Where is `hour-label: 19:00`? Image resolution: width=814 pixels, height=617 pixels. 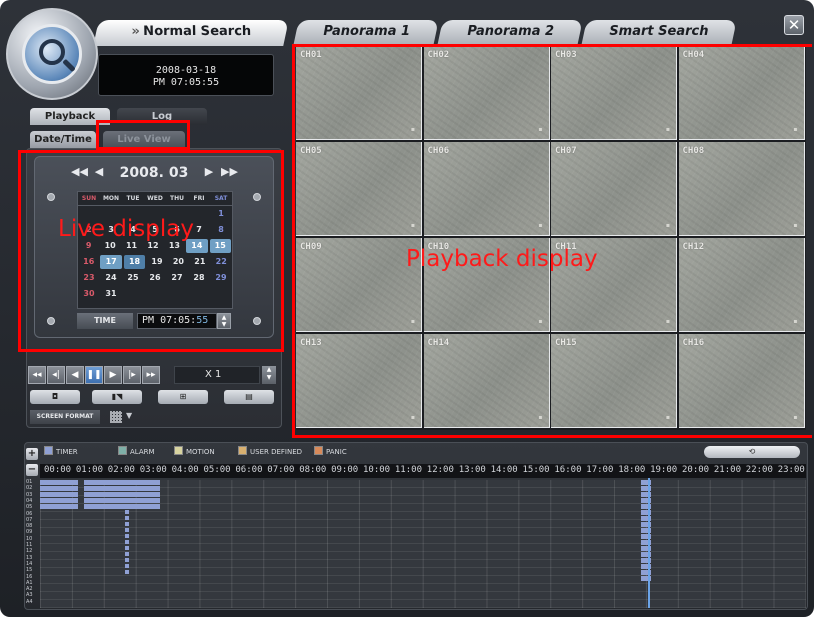
hour-label: 19:00 is located at coordinates (664, 470).